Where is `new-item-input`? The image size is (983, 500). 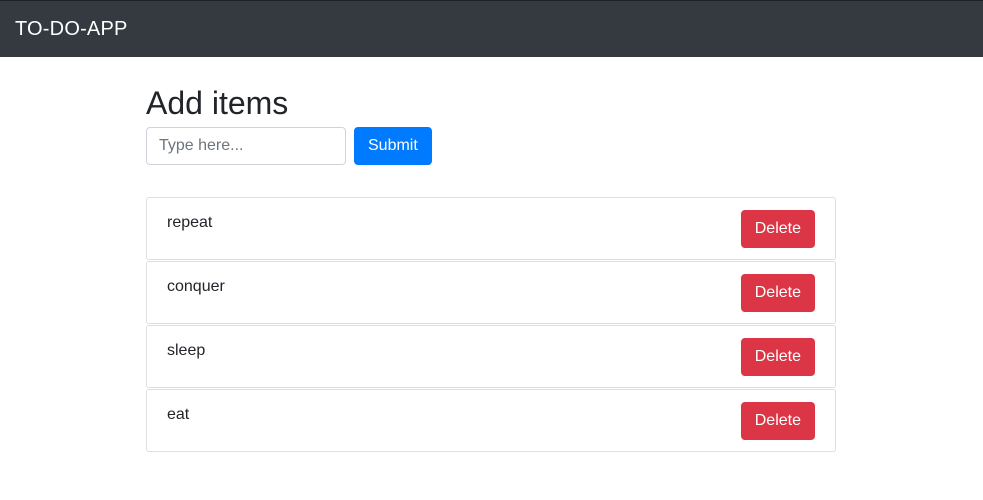
new-item-input is located at coordinates (246, 146).